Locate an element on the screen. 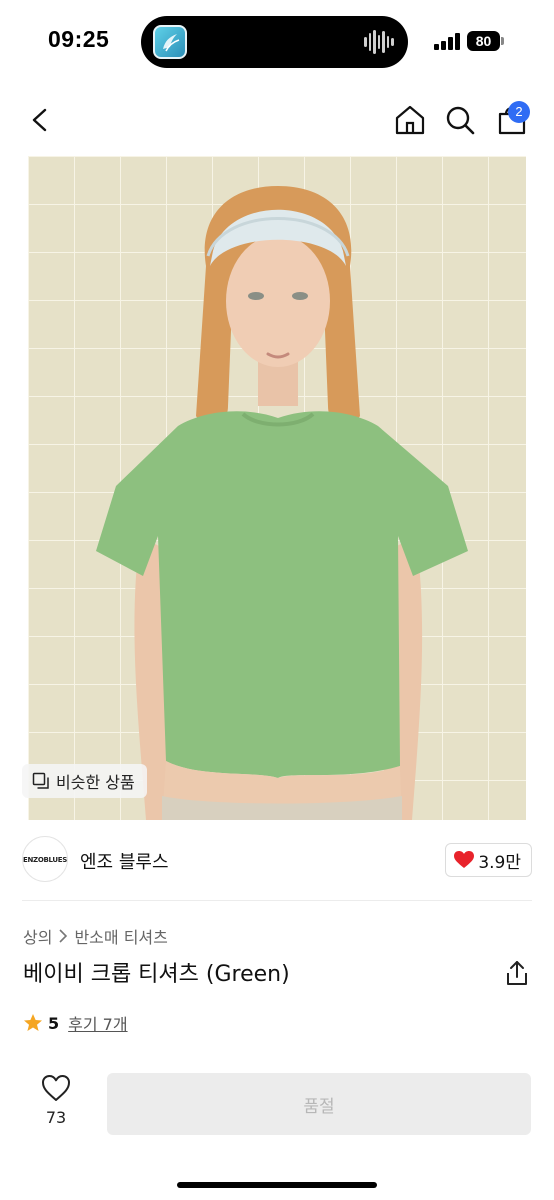 This screenshot has height=1200, width=554. brand-row: ENZOBLUES 엔조 블루스 3.9만 is located at coordinates (277, 860).